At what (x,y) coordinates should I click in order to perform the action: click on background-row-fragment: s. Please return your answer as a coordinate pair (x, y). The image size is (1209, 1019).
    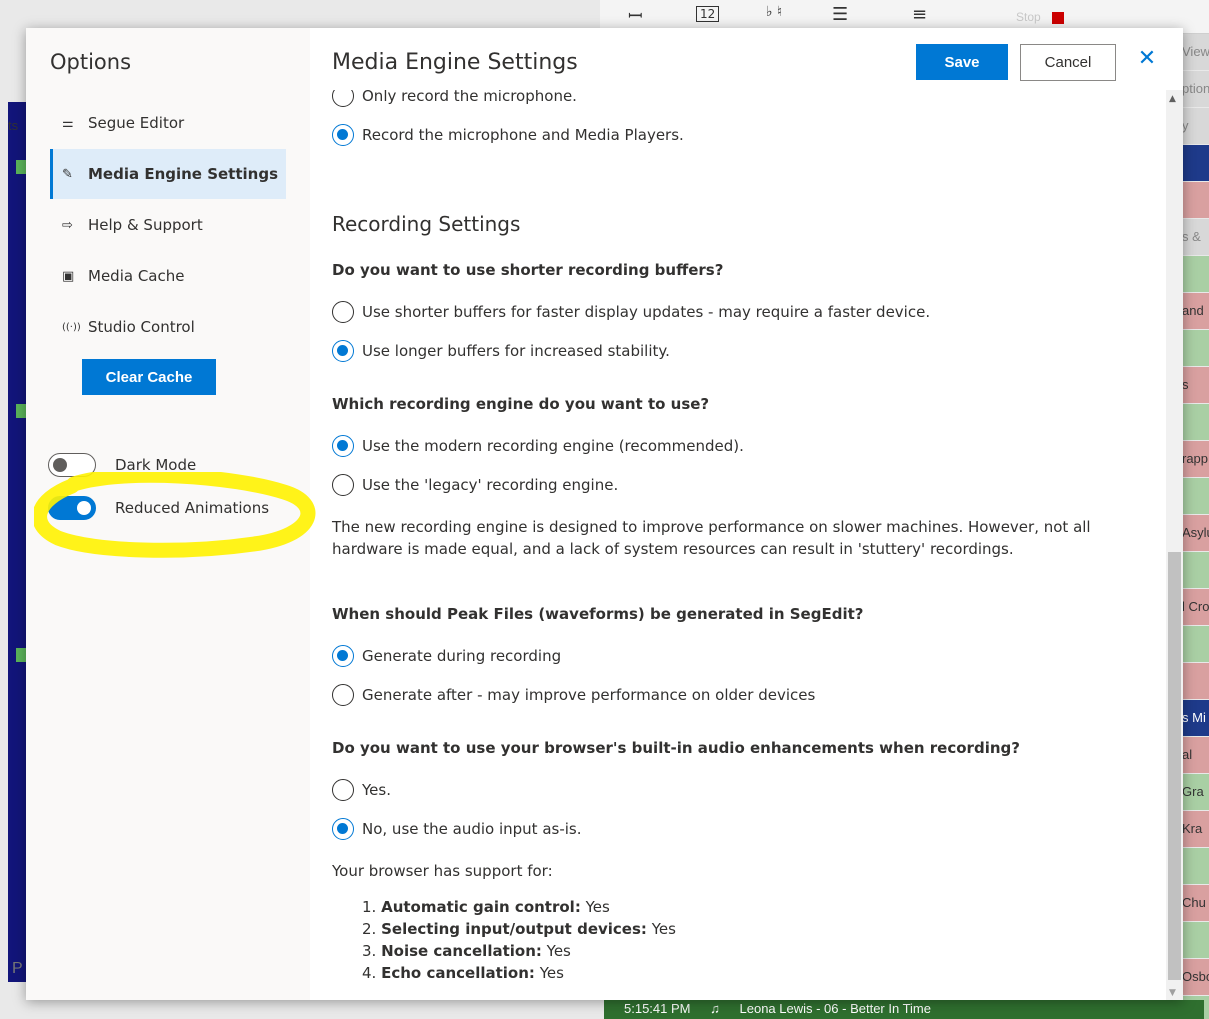
    Looking at the image, I should click on (1194, 385).